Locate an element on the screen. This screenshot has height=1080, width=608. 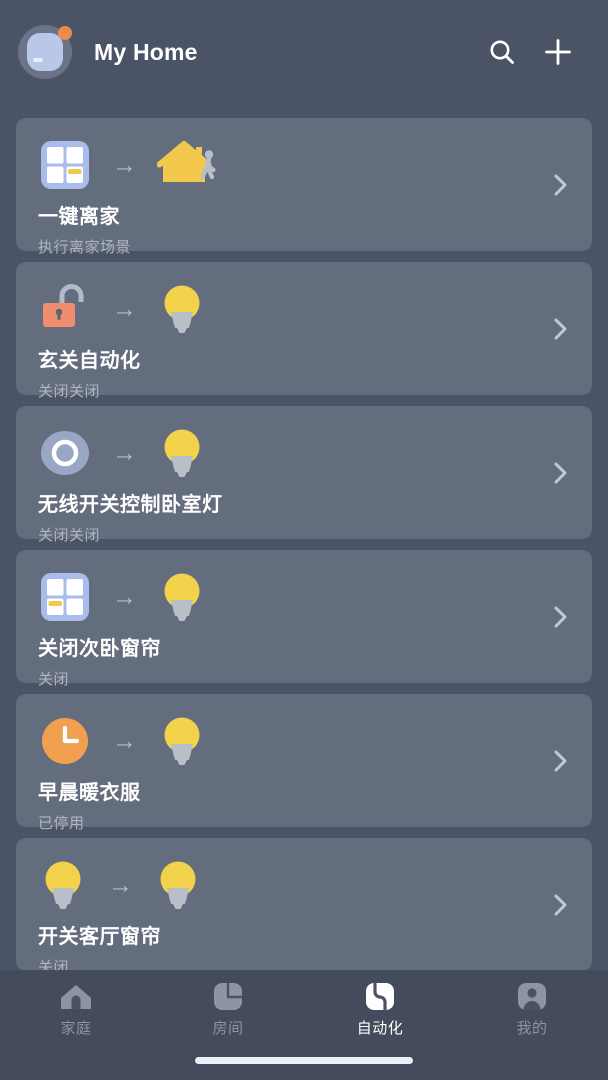
notification-badge-icon is located at coordinates (65, 33).